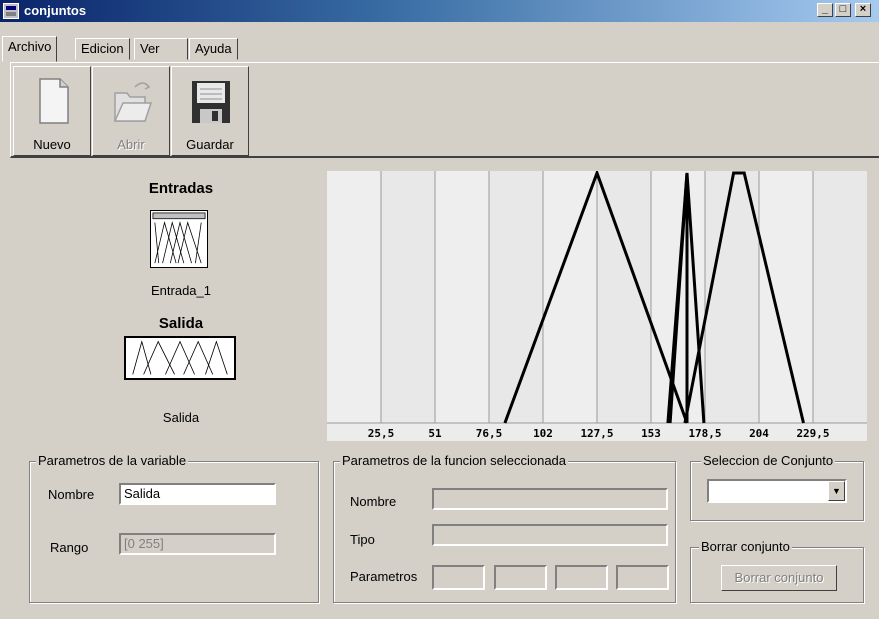 This screenshot has width=879, height=619. I want to click on function-type-field, so click(550, 535).